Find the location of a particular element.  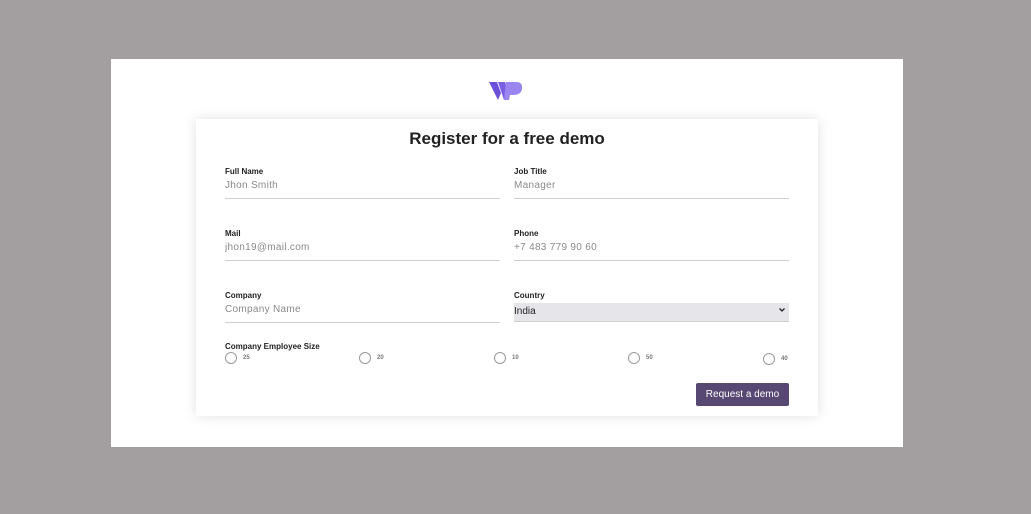

radio-label: 20 is located at coordinates (380, 358).